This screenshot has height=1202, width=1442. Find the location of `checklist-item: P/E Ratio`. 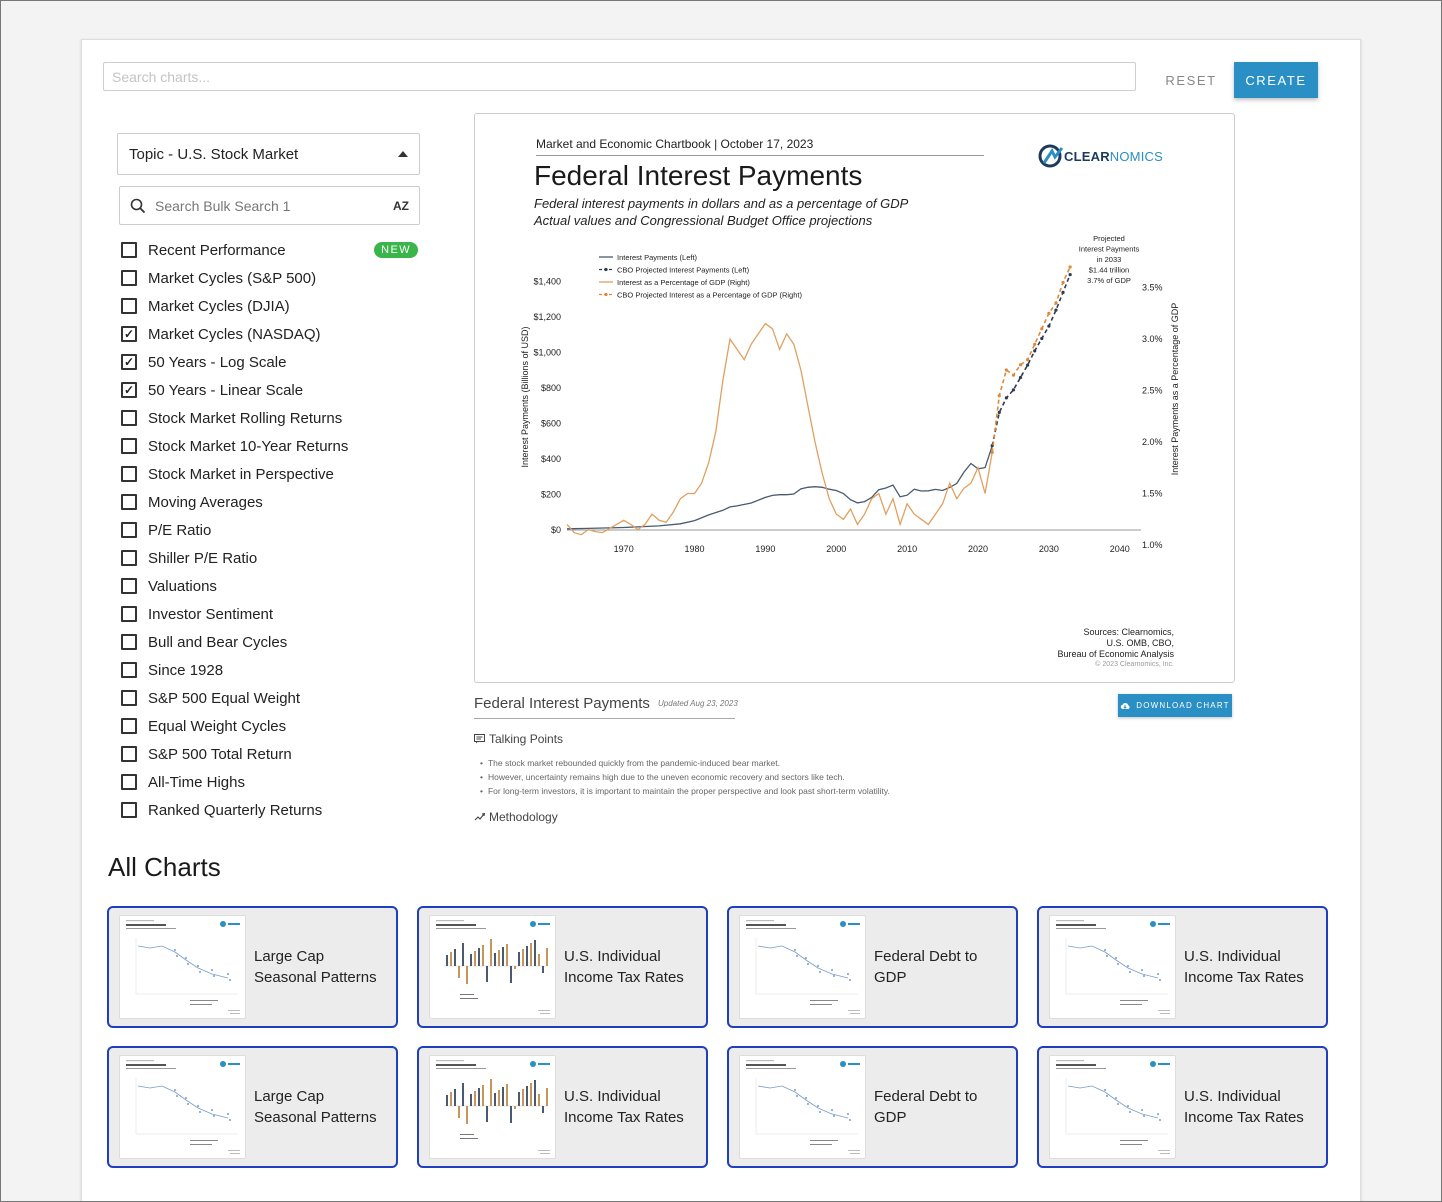

checklist-item: P/E Ratio is located at coordinates (271, 530).